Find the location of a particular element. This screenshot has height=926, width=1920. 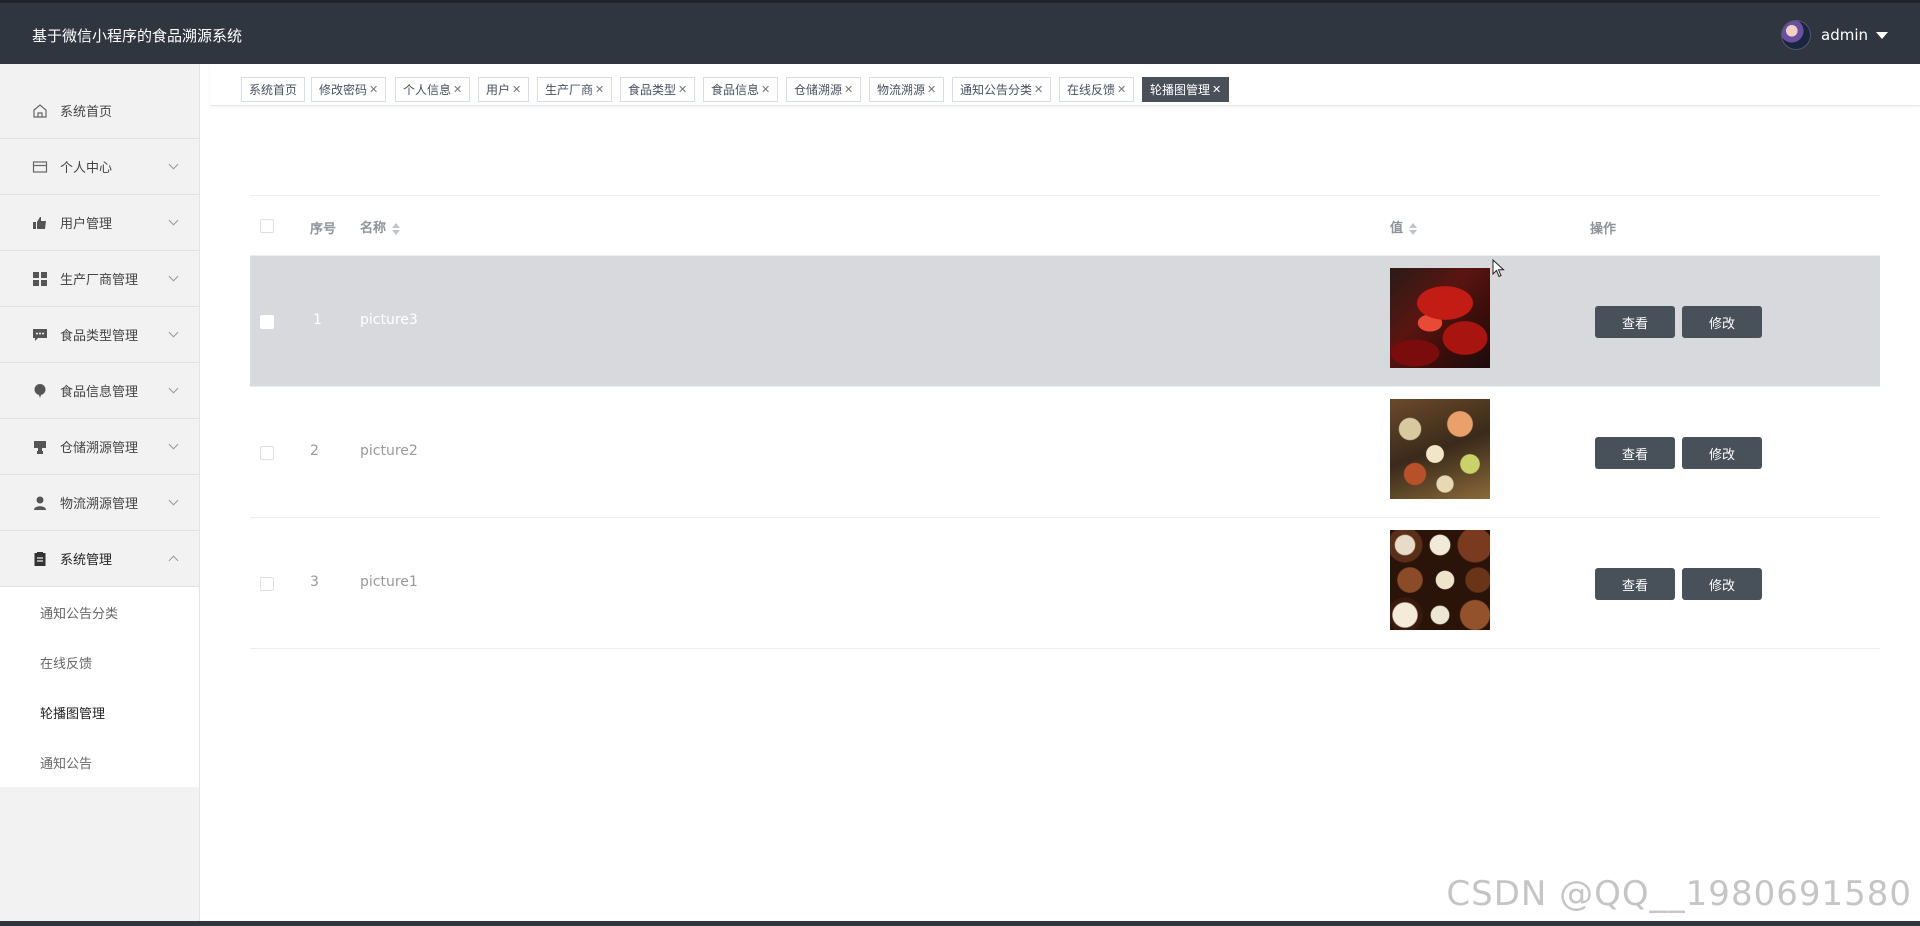

submenu-carousel: 轮播图管理 is located at coordinates (99, 712).